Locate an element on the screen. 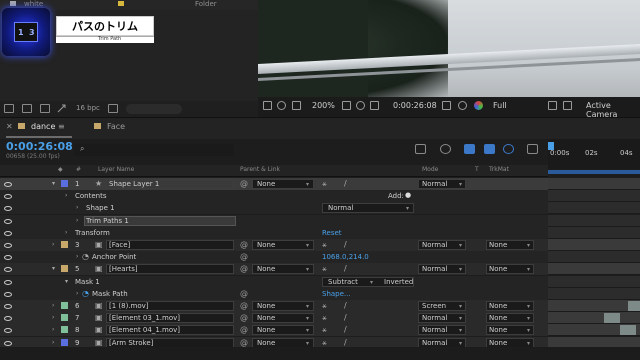 This screenshot has height=360, width=640. resolution-dropdown: Full is located at coordinates (500, 105).